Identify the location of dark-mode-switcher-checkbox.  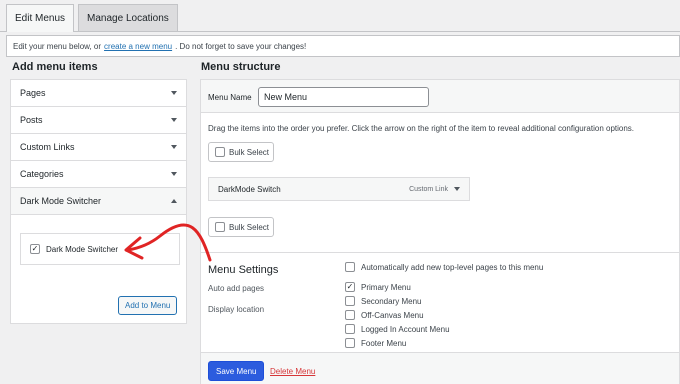
(35, 249).